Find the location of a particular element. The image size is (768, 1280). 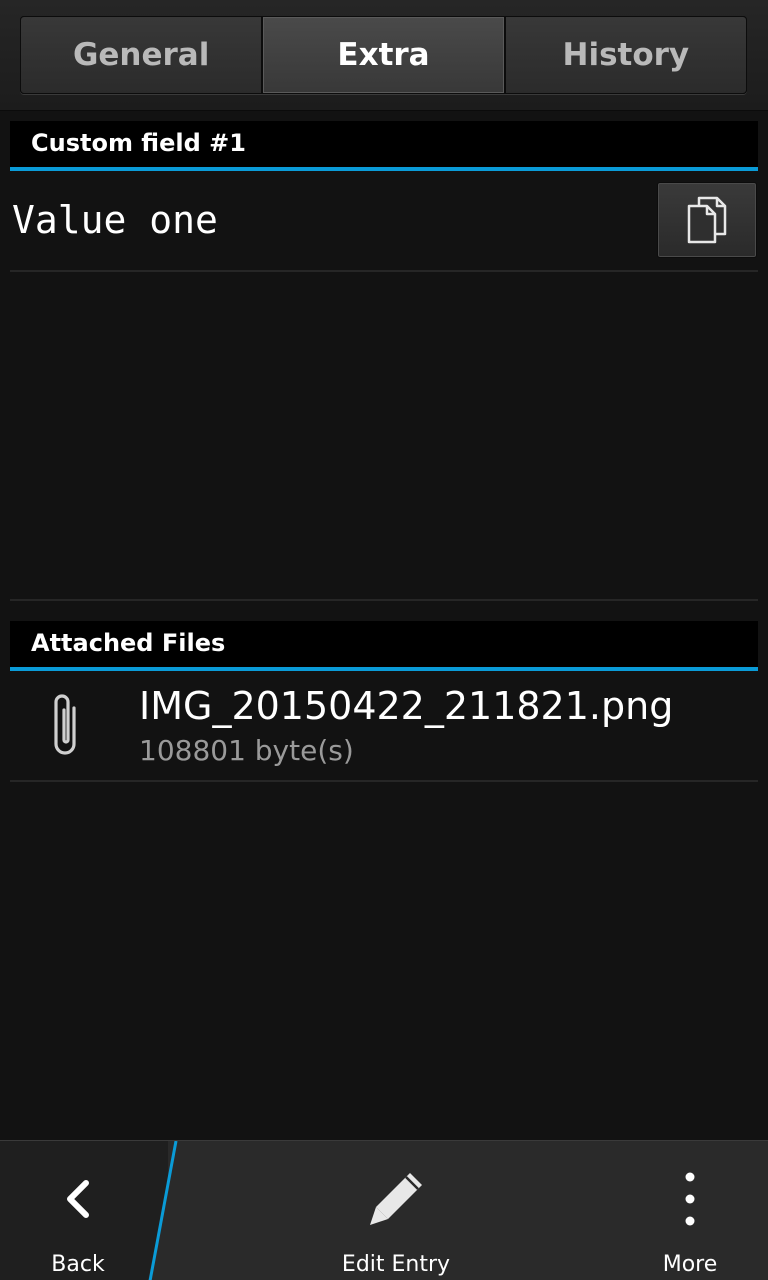

attachment-file-name: IMG_20150422_211821.png is located at coordinates (406, 706).